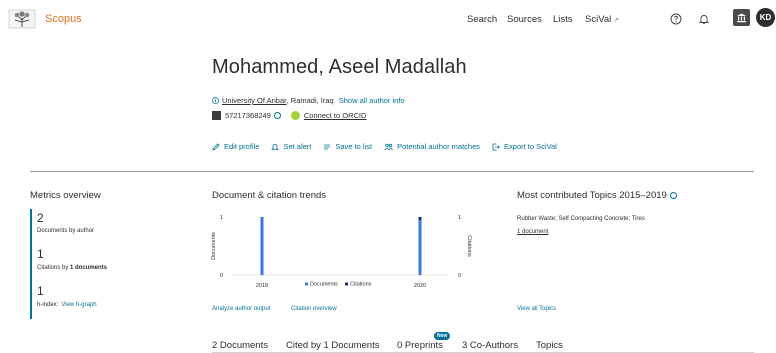  What do you see at coordinates (66, 231) in the screenshot?
I see `documents-label: Documents by author` at bounding box center [66, 231].